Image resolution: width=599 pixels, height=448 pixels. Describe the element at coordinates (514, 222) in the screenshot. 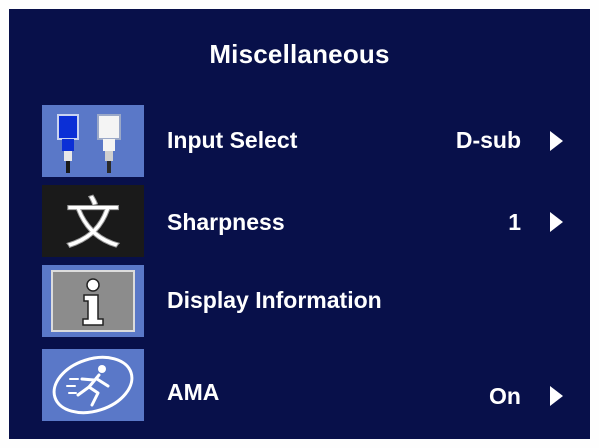

I see `sharpness-value: 1` at that location.